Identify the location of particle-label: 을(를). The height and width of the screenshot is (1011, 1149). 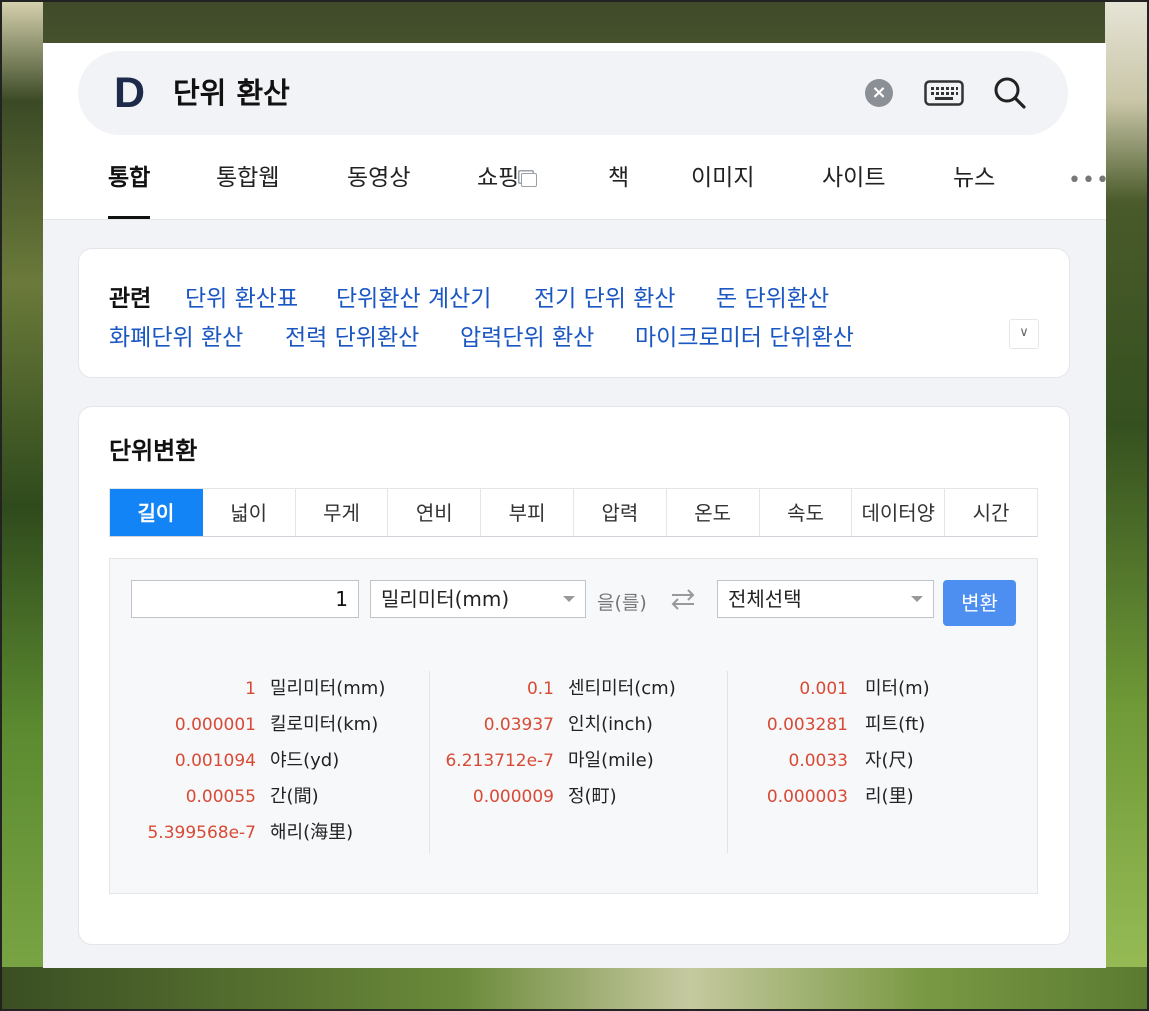
(622, 603).